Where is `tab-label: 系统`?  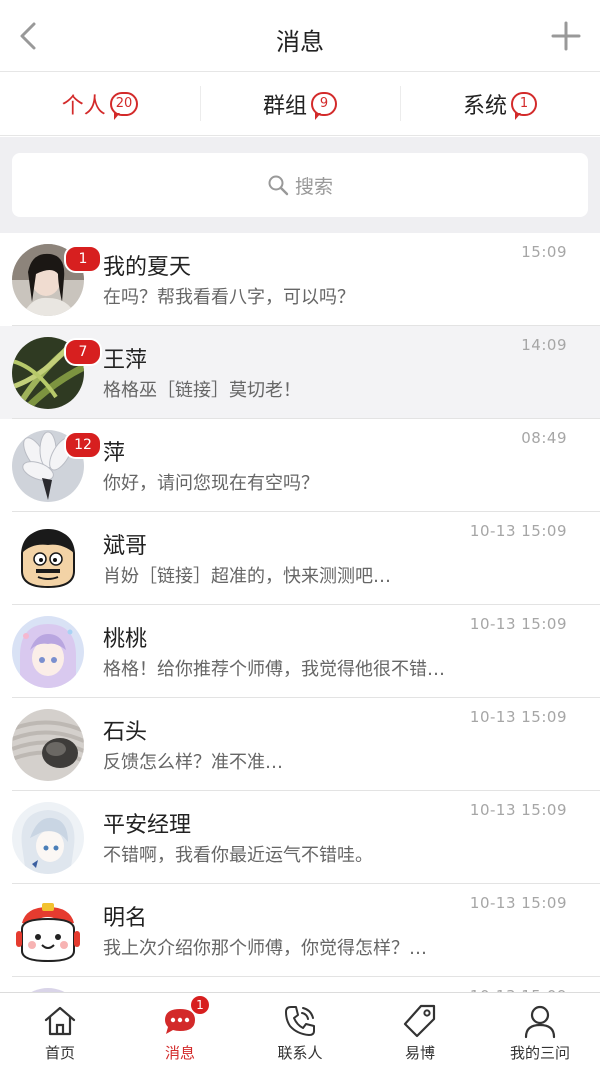
tab-label: 系统 is located at coordinates (484, 106).